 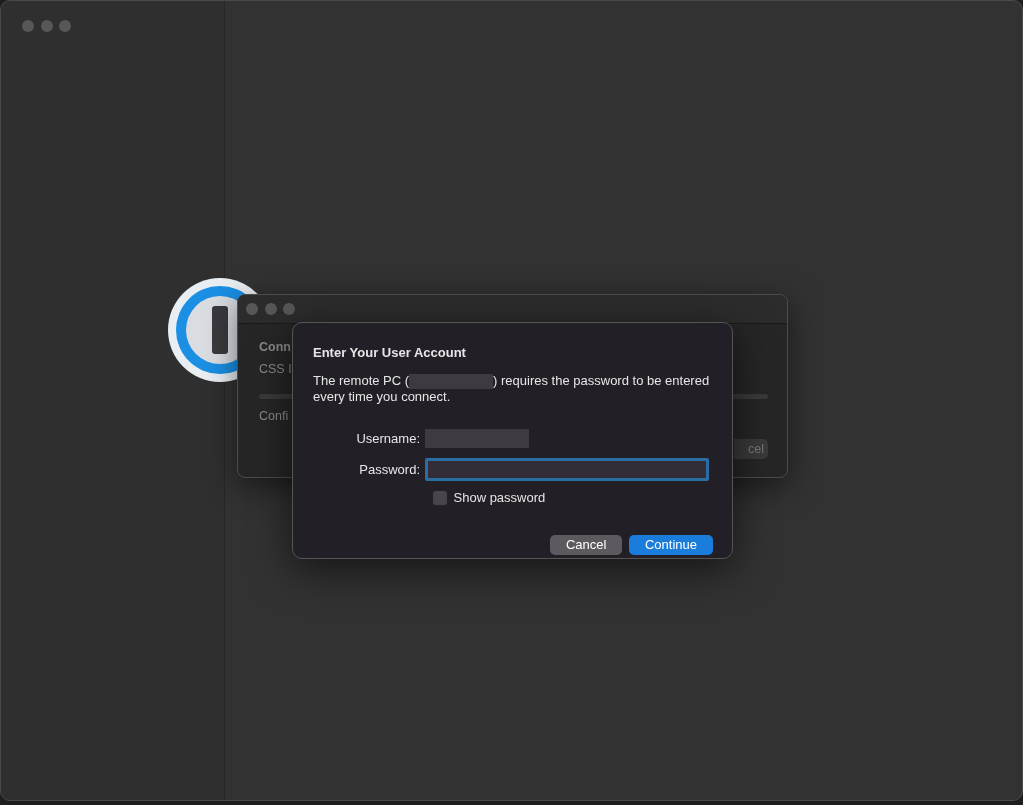 I want to click on field-label: Username:, so click(x=388, y=438).